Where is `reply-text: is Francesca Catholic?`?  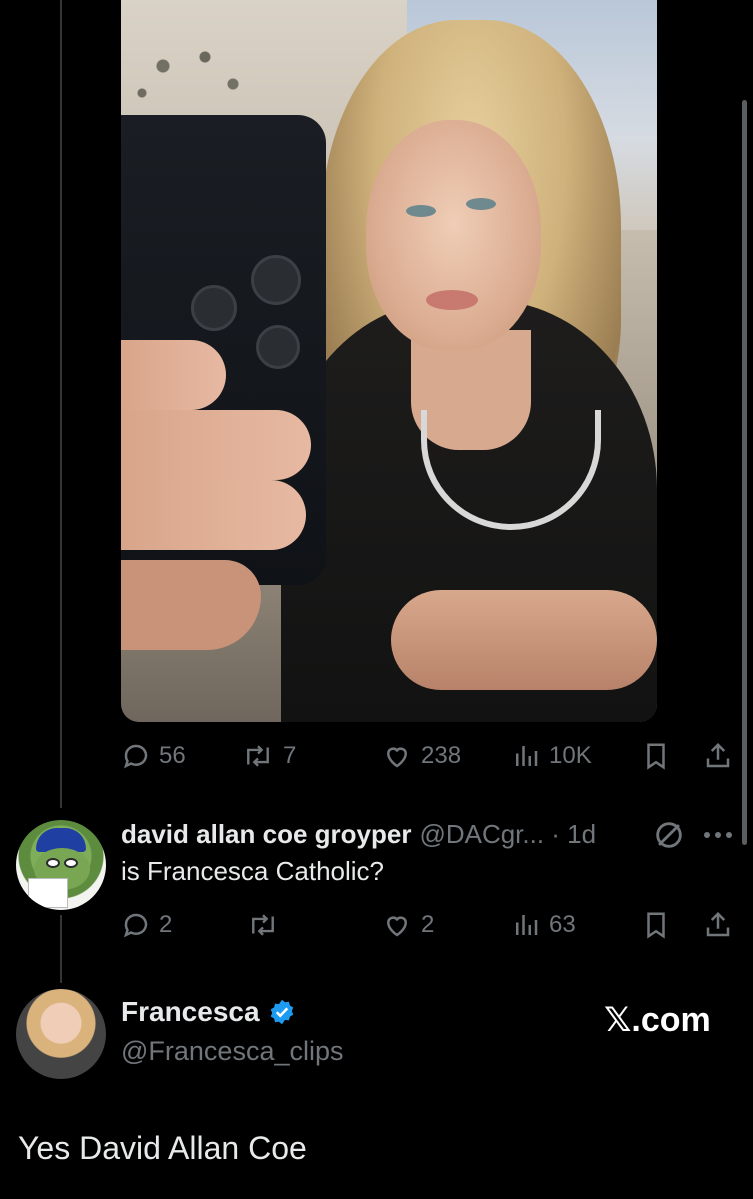 reply-text: is Francesca Catholic? is located at coordinates (252, 871).